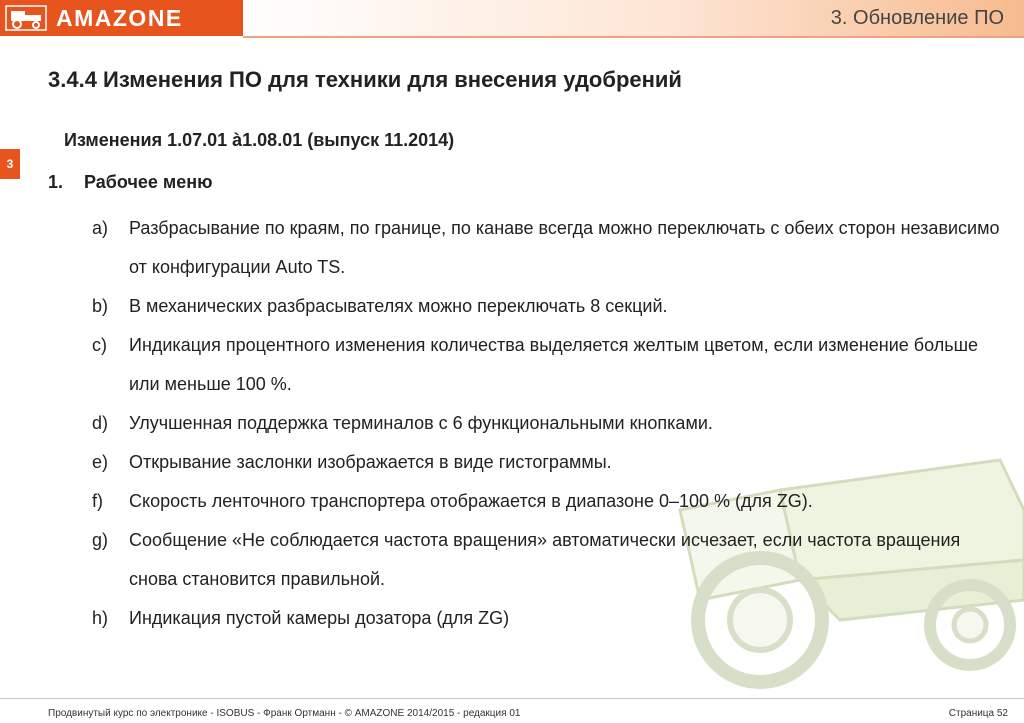 Image resolution: width=1024 pixels, height=723 pixels. I want to click on item-letter: f), so click(97, 501).